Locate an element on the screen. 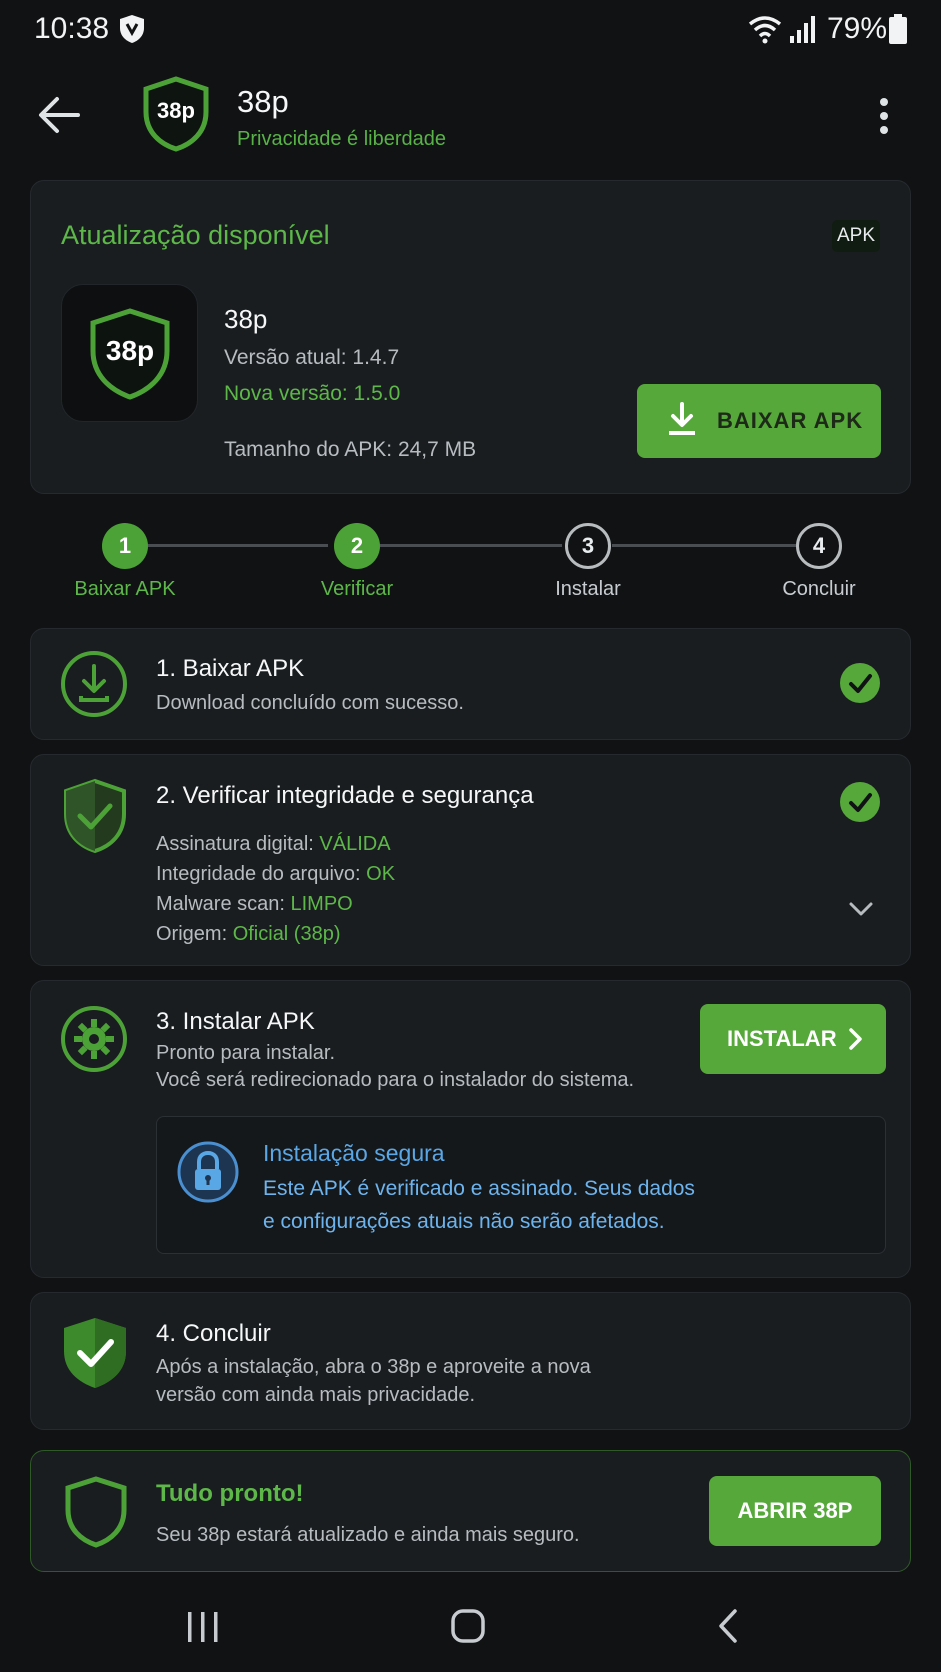 The height and width of the screenshot is (1672, 941). vpn-shield-icon is located at coordinates (132, 29).